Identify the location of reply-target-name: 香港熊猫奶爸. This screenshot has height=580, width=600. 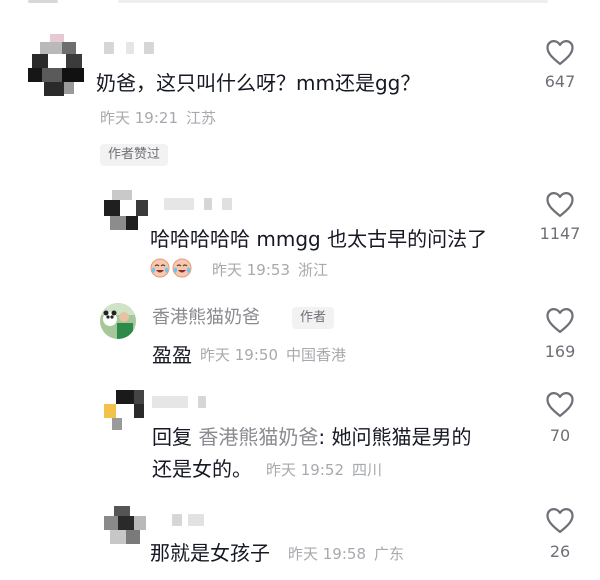
(258, 437).